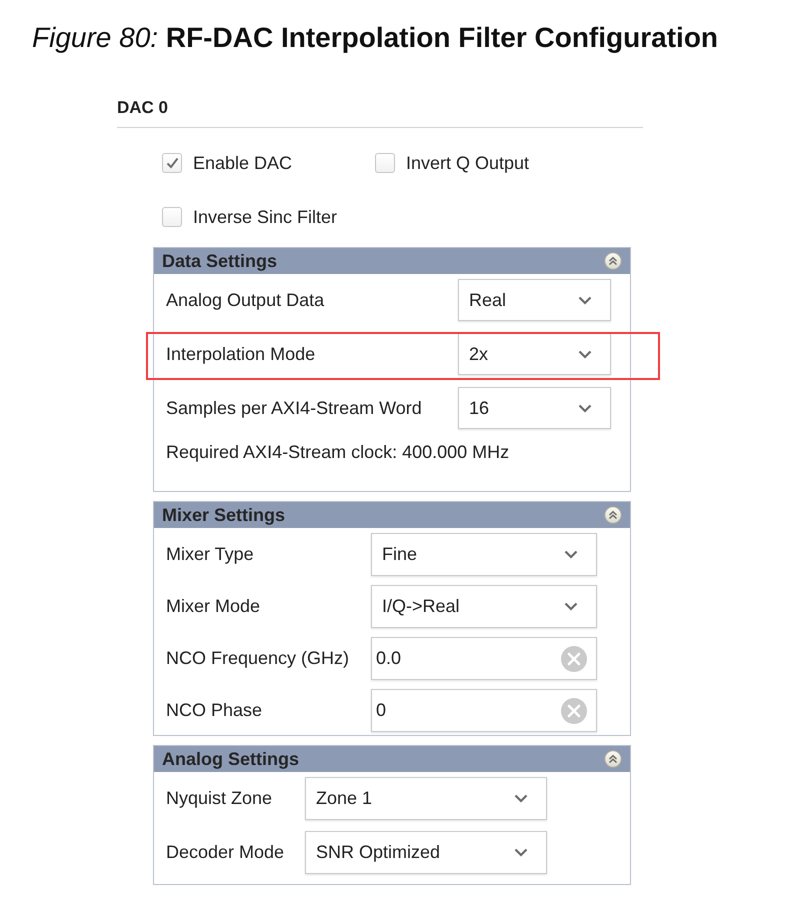 The width and height of the screenshot is (793, 899). Describe the element at coordinates (426, 798) in the screenshot. I see `dropdown: Zone 1` at that location.